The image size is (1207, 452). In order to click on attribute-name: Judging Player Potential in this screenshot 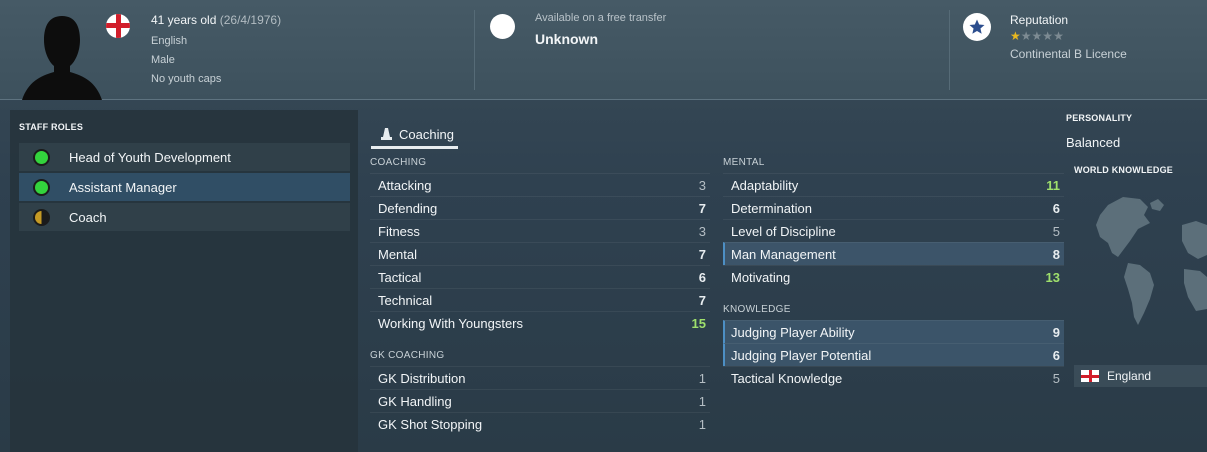, I will do `click(801, 355)`.